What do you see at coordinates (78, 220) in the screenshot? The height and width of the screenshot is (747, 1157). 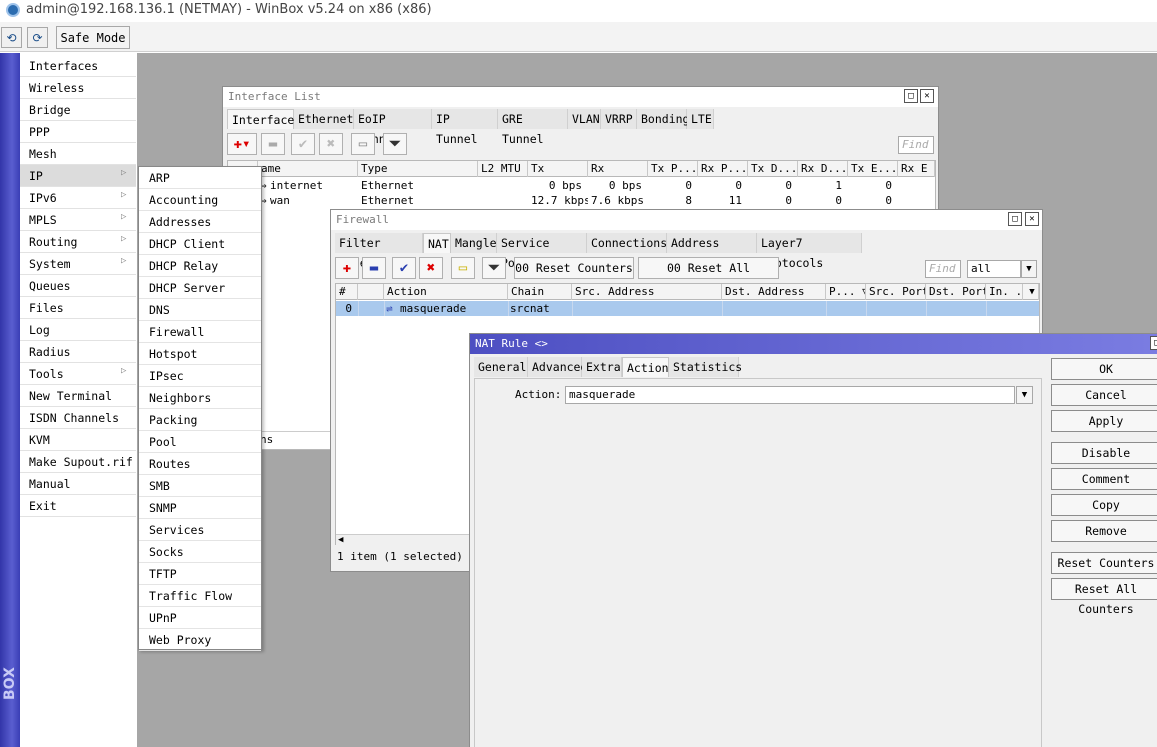 I see `menu-item-mpls: MPLS` at bounding box center [78, 220].